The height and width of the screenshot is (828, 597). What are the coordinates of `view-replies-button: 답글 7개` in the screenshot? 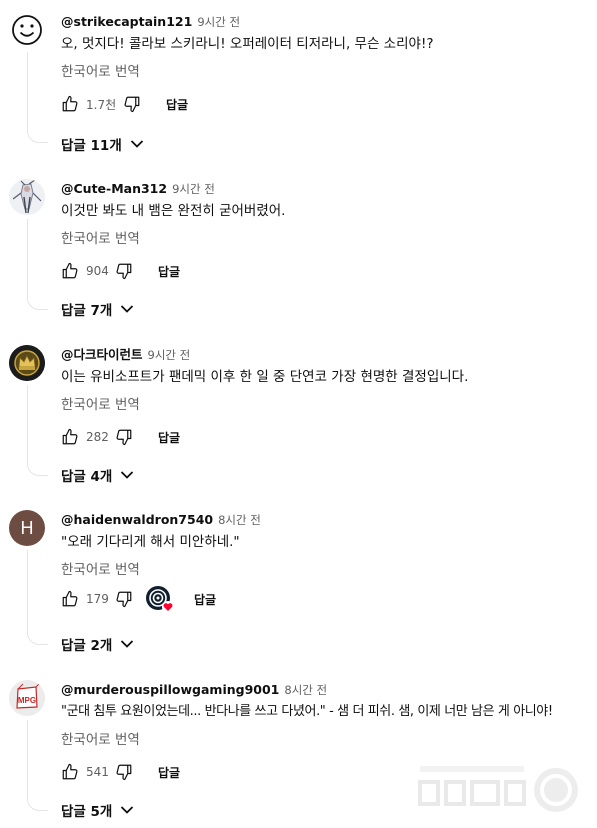 It's located at (97, 309).